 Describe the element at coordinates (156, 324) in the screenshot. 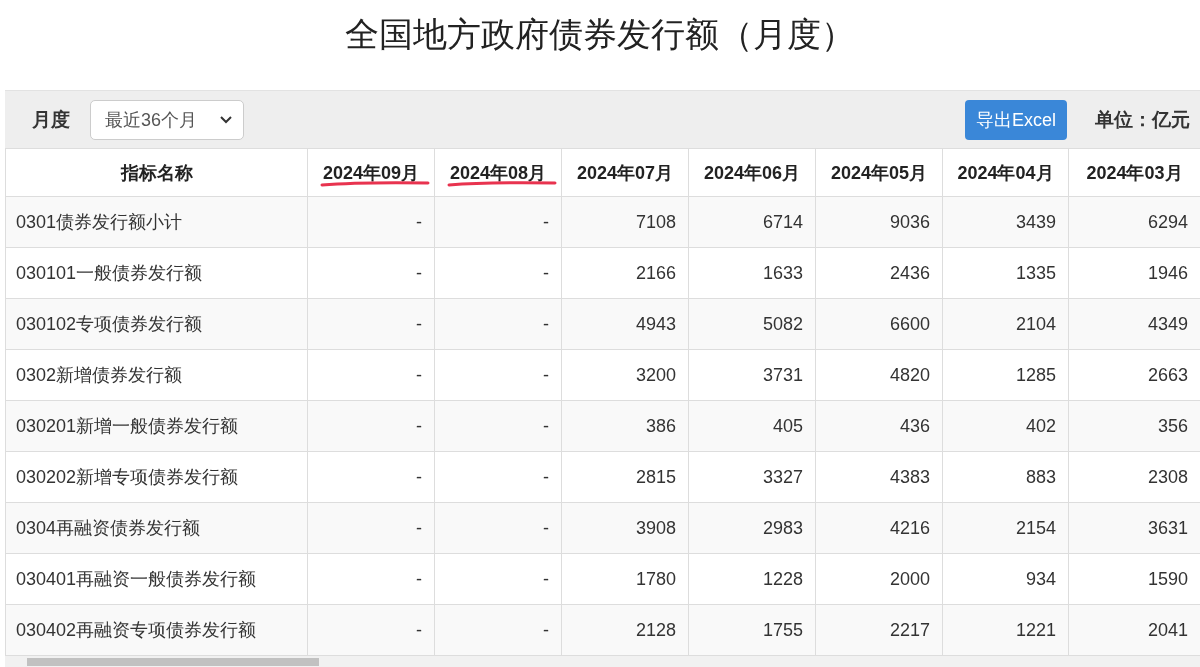

I see `row-label: 030102专项债券发行额` at that location.